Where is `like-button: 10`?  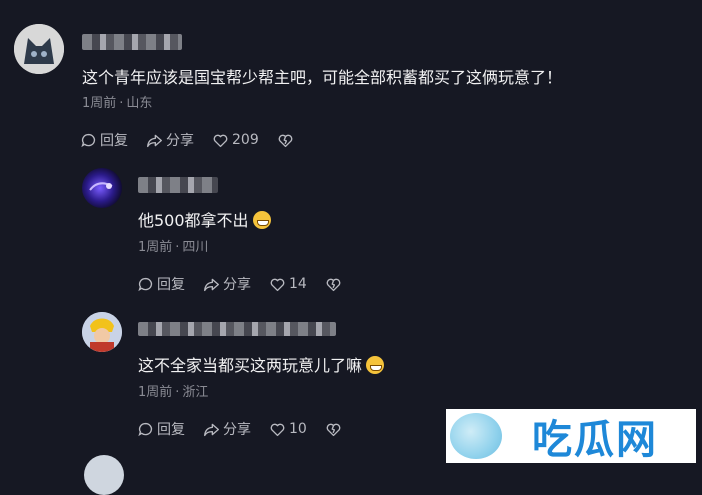
like-button: 10 is located at coordinates (288, 429).